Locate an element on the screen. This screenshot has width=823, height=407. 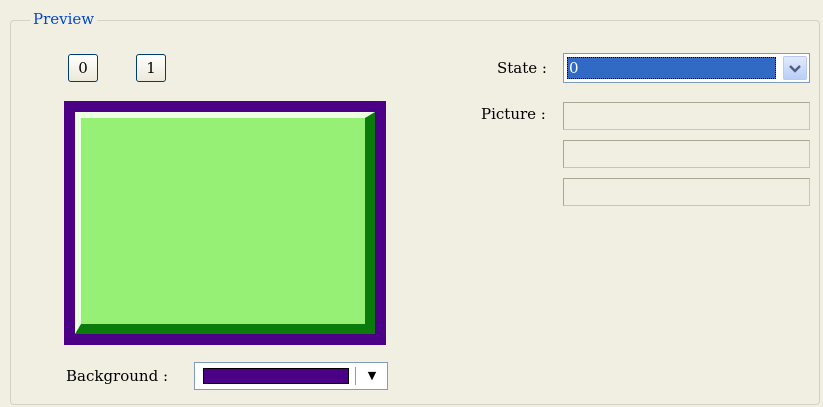
state-dropdown: 0 is located at coordinates (686, 68).